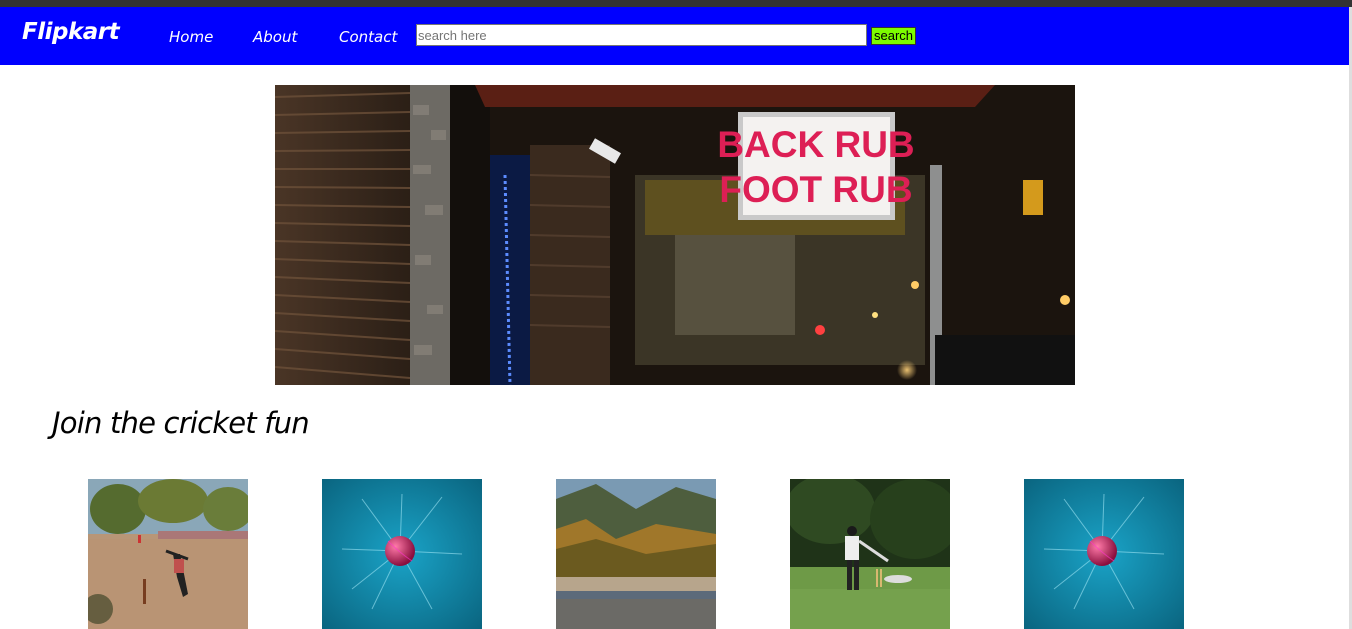 This screenshot has height=629, width=1352. I want to click on sign-line-2: FOOT RUB, so click(815, 189).